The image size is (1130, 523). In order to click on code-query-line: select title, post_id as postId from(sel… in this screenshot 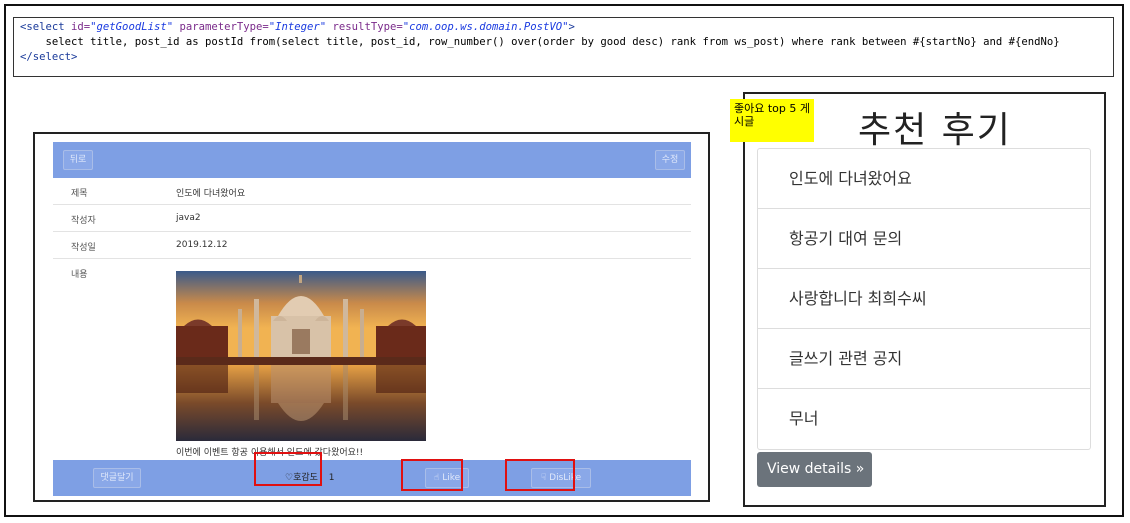, I will do `click(540, 42)`.